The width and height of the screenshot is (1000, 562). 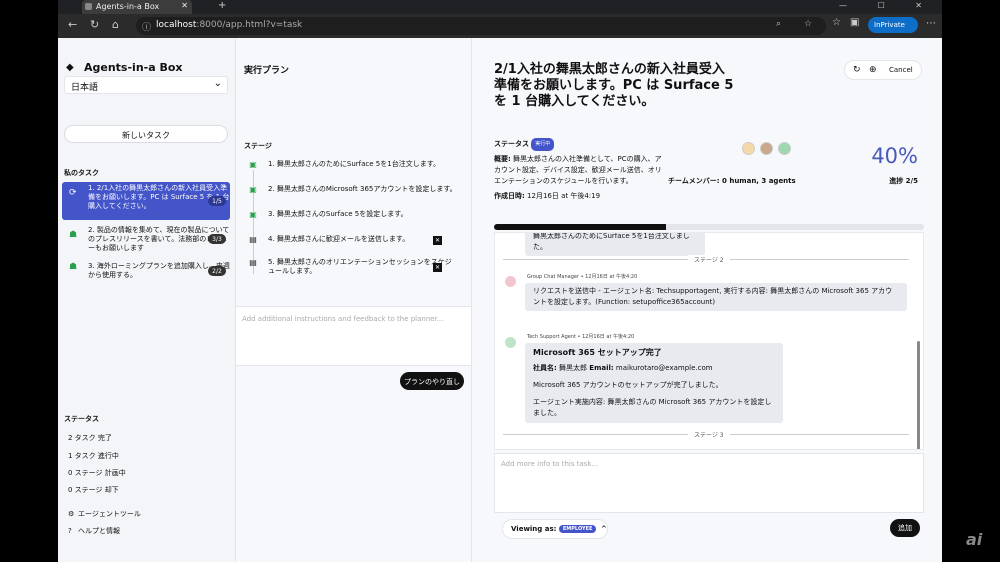 I want to click on new-task-button: 新しいタスク, so click(x=146, y=134).